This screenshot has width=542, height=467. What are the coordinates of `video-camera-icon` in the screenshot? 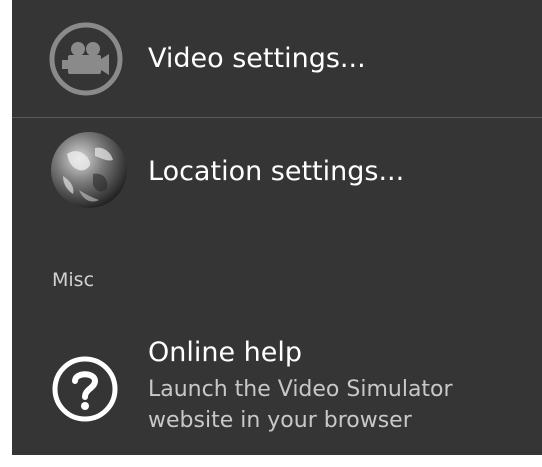 It's located at (86, 59).